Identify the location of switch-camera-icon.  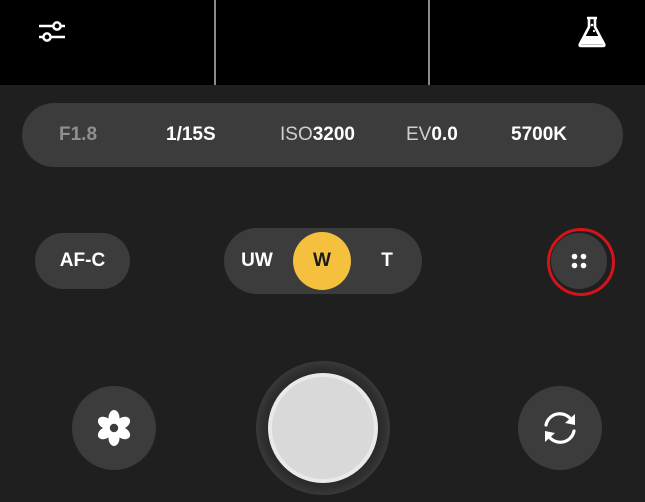
(560, 428).